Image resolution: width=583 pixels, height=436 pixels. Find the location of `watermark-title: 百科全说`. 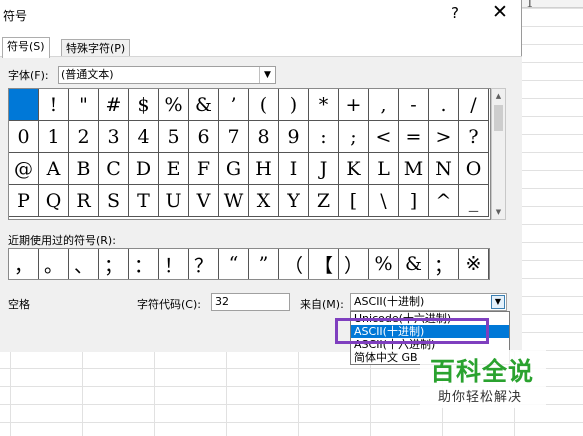

watermark-title: 百科全说 is located at coordinates (482, 371).